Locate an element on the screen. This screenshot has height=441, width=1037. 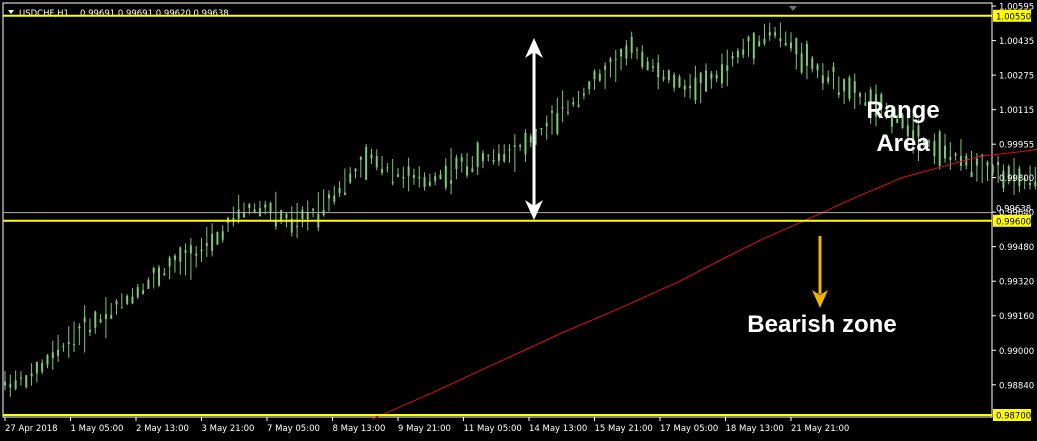
symbol-label: USDCHF,H1 is located at coordinates (44, 14).